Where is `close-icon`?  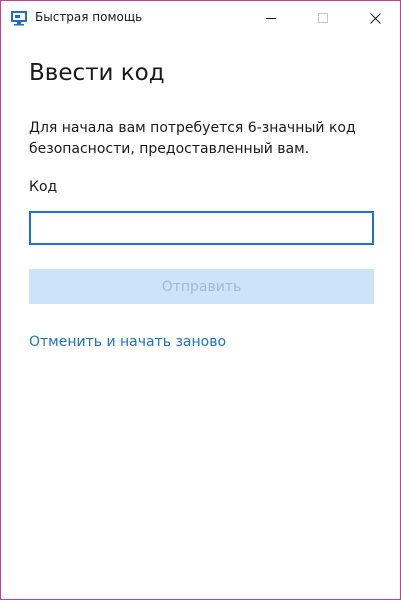
close-icon is located at coordinates (375, 18).